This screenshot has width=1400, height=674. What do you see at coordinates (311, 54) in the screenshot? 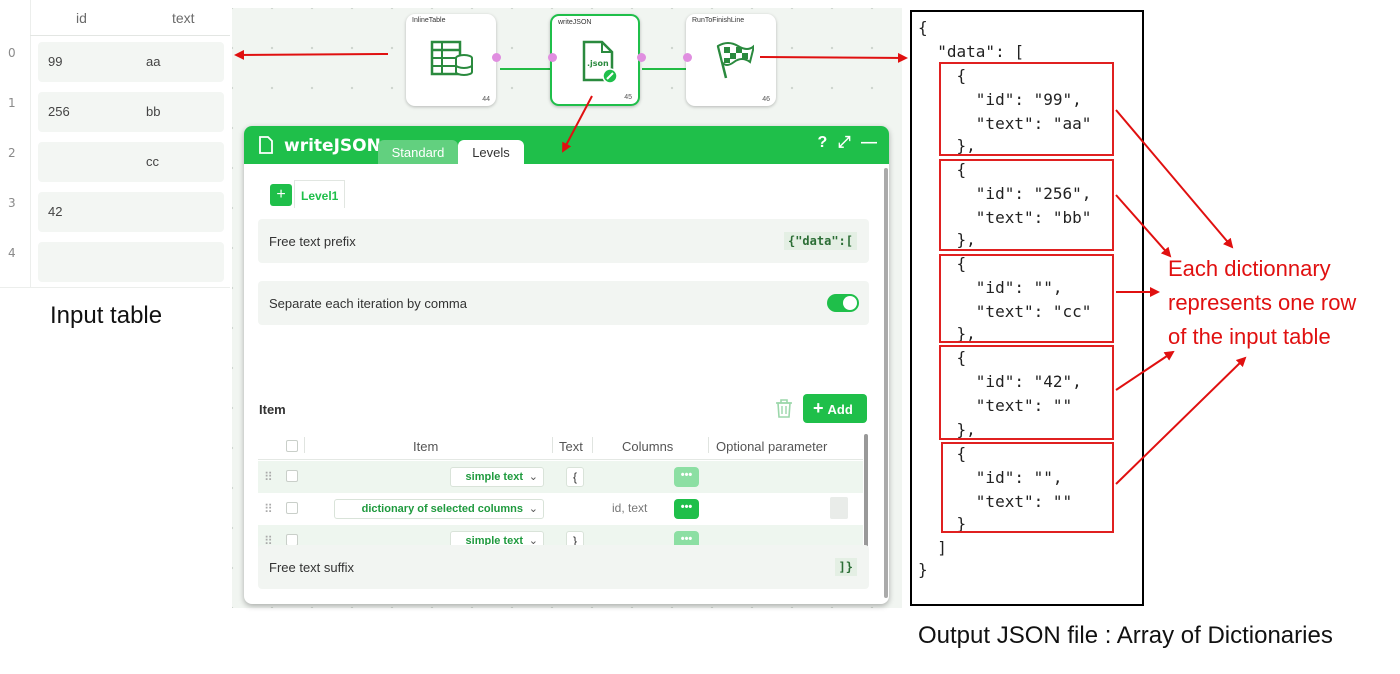
I see `arrow-to-input-table` at bounding box center [311, 54].